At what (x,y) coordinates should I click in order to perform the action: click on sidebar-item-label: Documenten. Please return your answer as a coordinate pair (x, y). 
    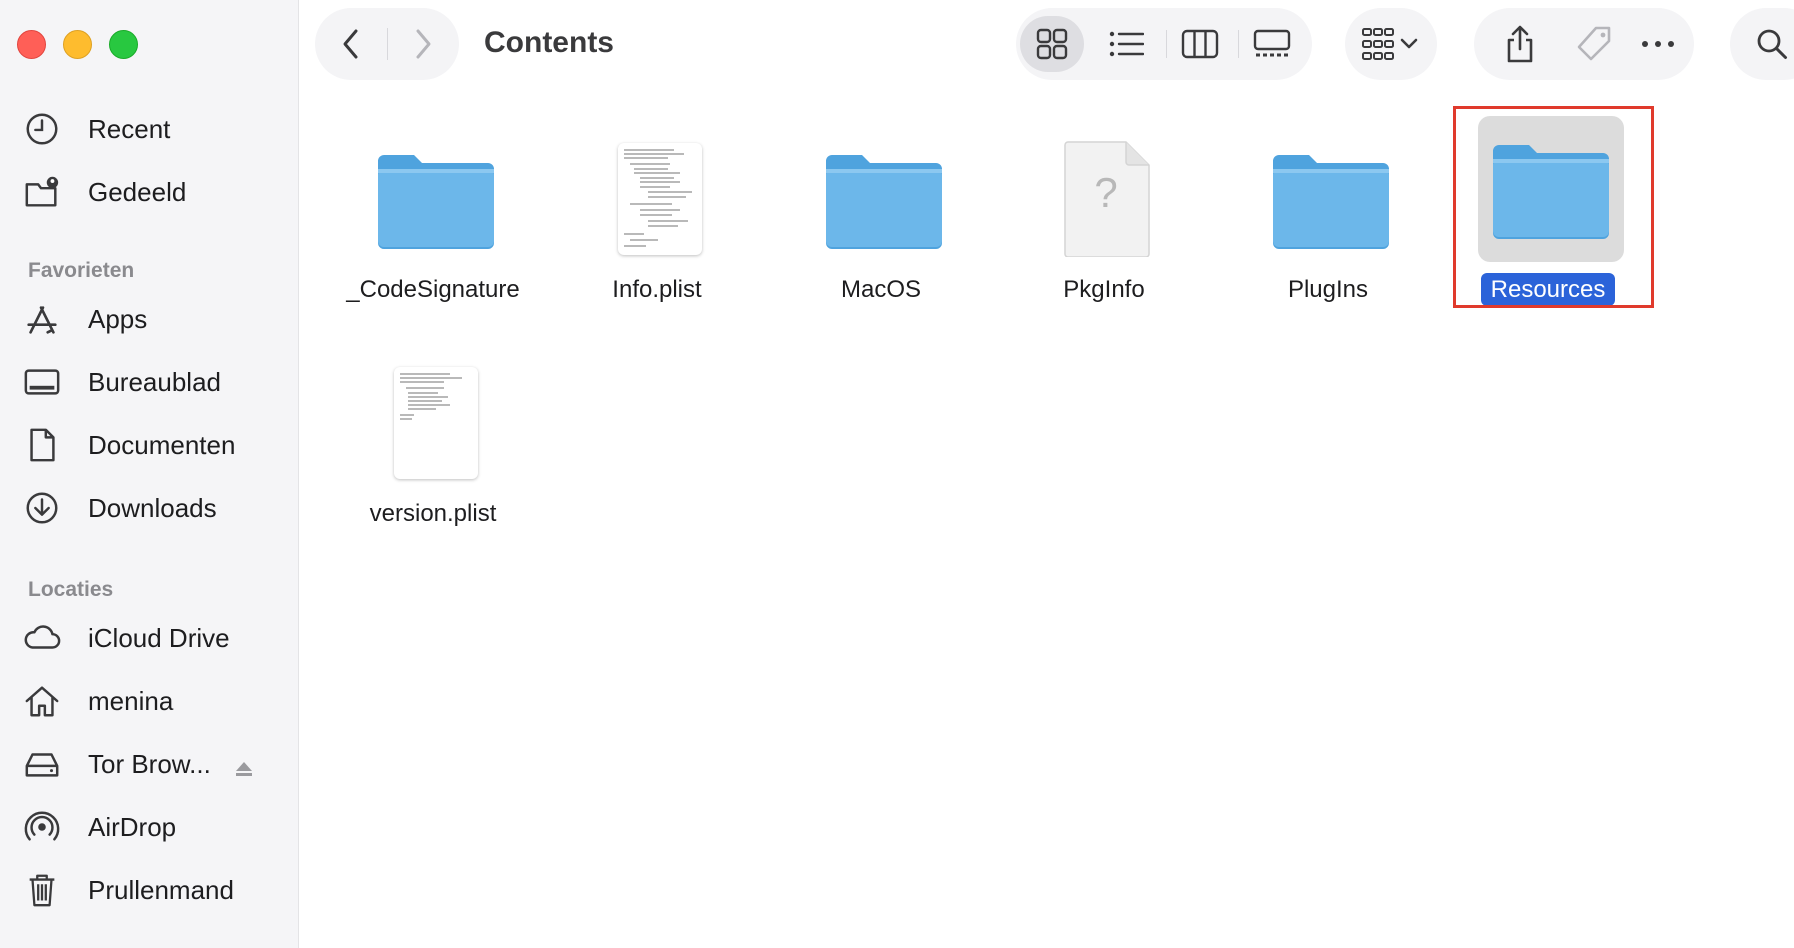
    Looking at the image, I should click on (162, 444).